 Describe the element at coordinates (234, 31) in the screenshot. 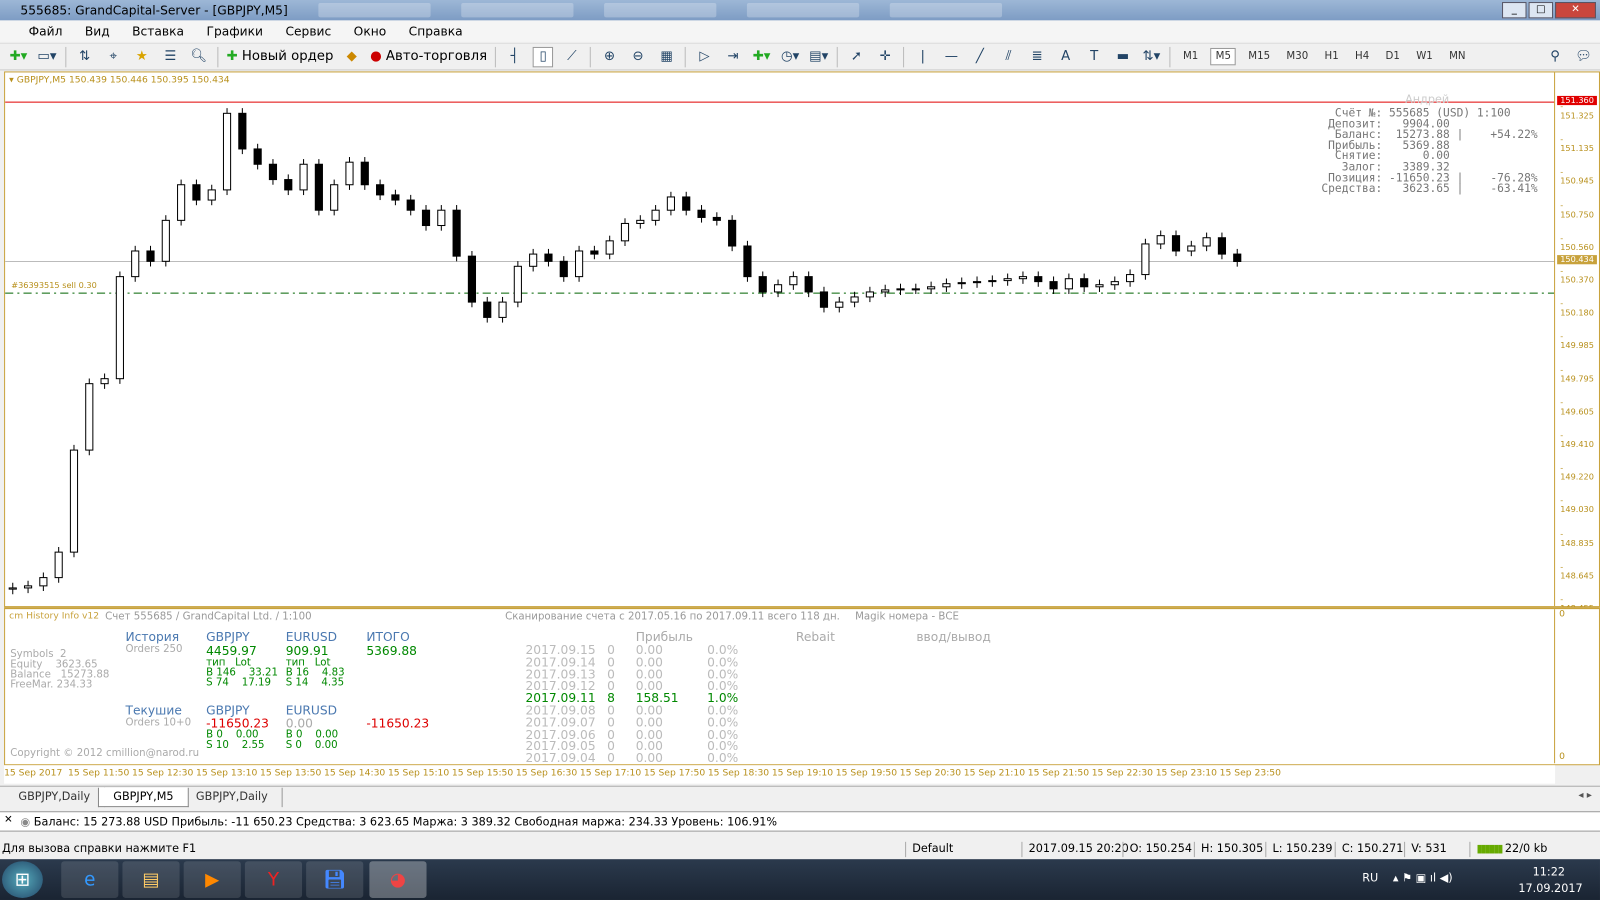

I see `menu-charts: Графики` at that location.